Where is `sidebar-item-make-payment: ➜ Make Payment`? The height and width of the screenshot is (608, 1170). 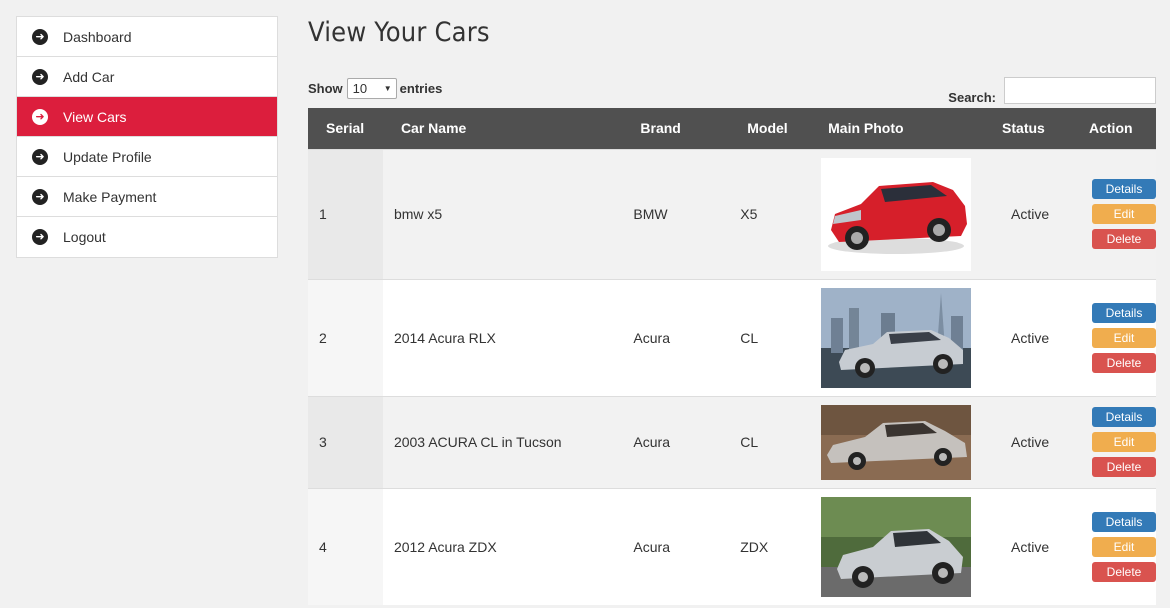
sidebar-item-make-payment: ➜ Make Payment is located at coordinates (147, 197).